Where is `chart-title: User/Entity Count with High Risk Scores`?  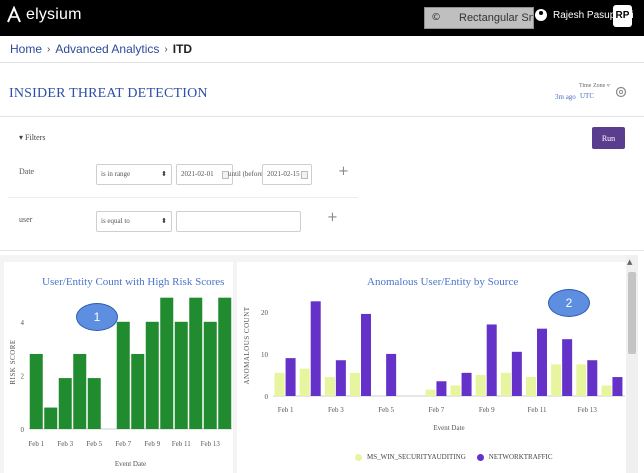 chart-title: User/Entity Count with High Risk Scores is located at coordinates (133, 282).